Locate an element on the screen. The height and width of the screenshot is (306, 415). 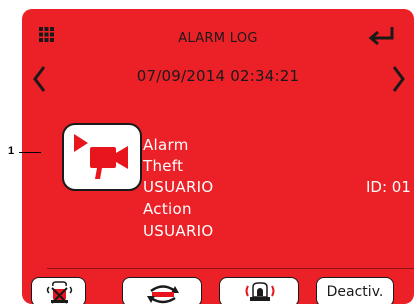
reset-button is located at coordinates (162, 290).